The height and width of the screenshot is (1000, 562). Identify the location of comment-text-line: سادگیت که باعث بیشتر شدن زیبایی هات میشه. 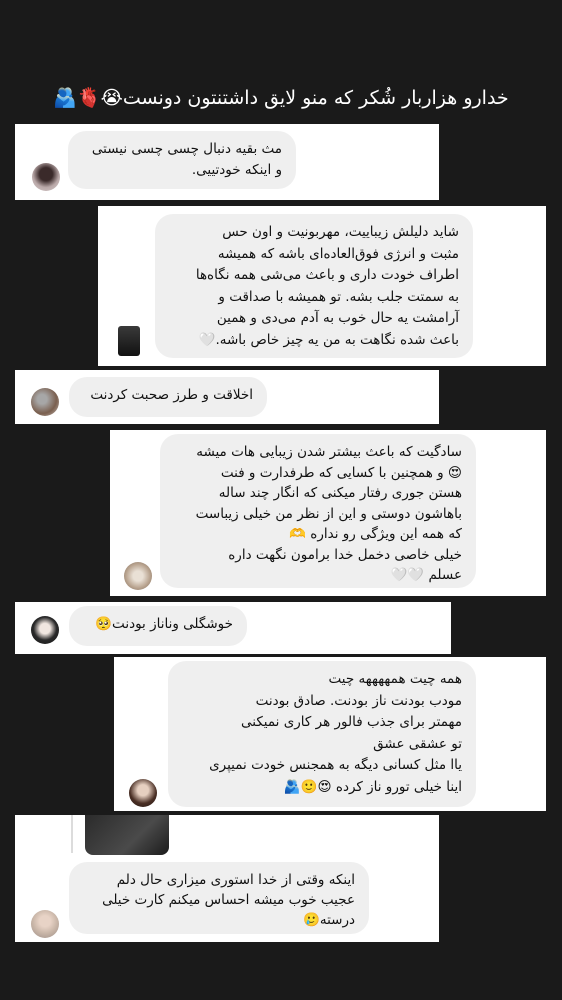
(329, 452).